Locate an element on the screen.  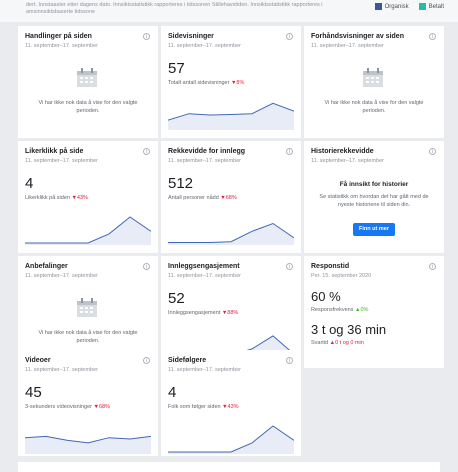
card-title: Responstid is located at coordinates (330, 266).